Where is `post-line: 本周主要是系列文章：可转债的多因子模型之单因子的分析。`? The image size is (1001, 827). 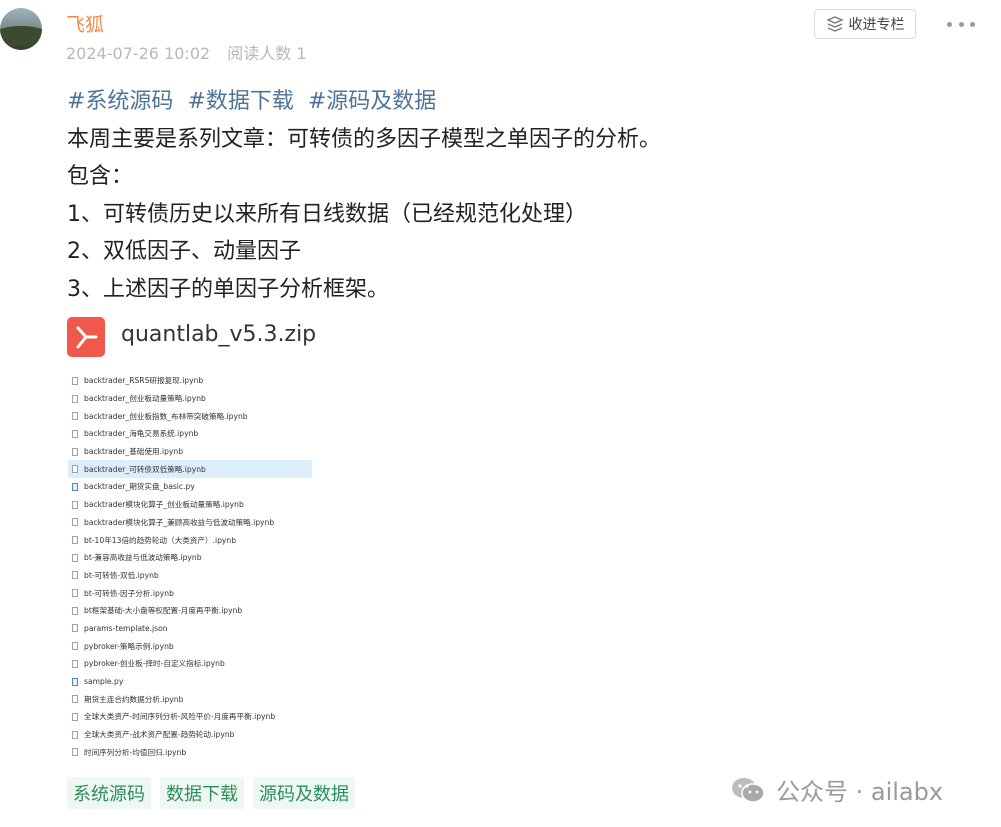
post-line: 本周主要是系列文章：可转债的多因子模型之单因子的分析。 is located at coordinates (364, 139).